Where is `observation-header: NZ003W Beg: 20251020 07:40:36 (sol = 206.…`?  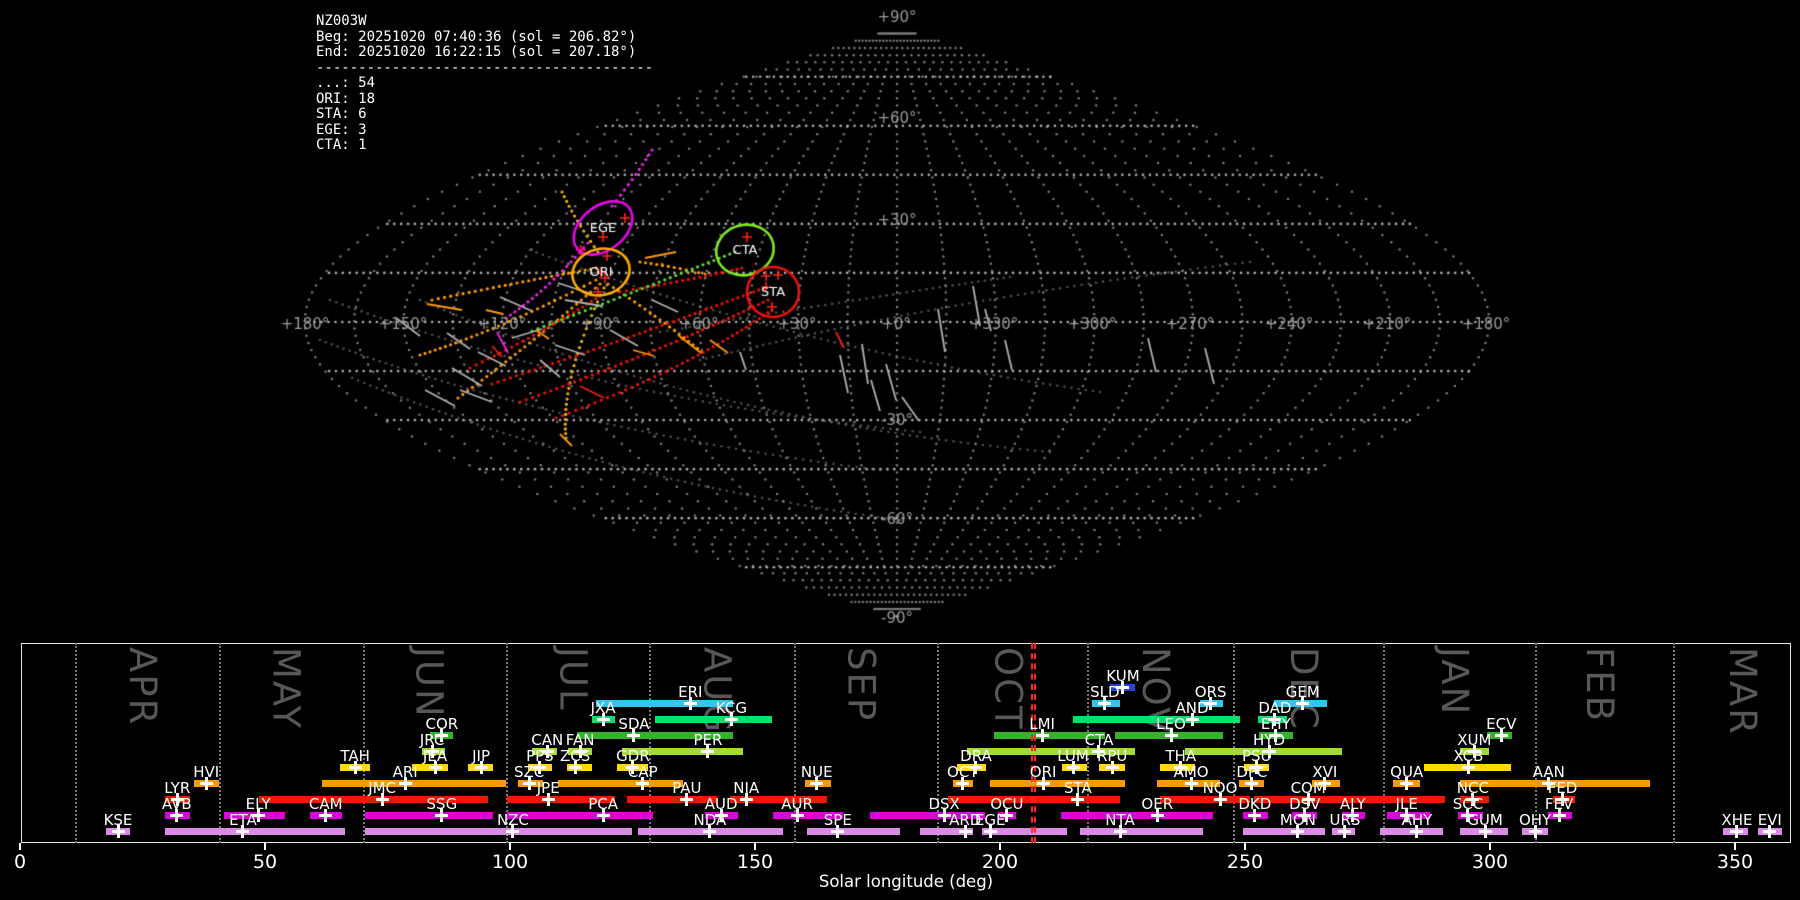 observation-header: NZ003W Beg: 20251020 07:40:36 (sol = 206.… is located at coordinates (485, 83).